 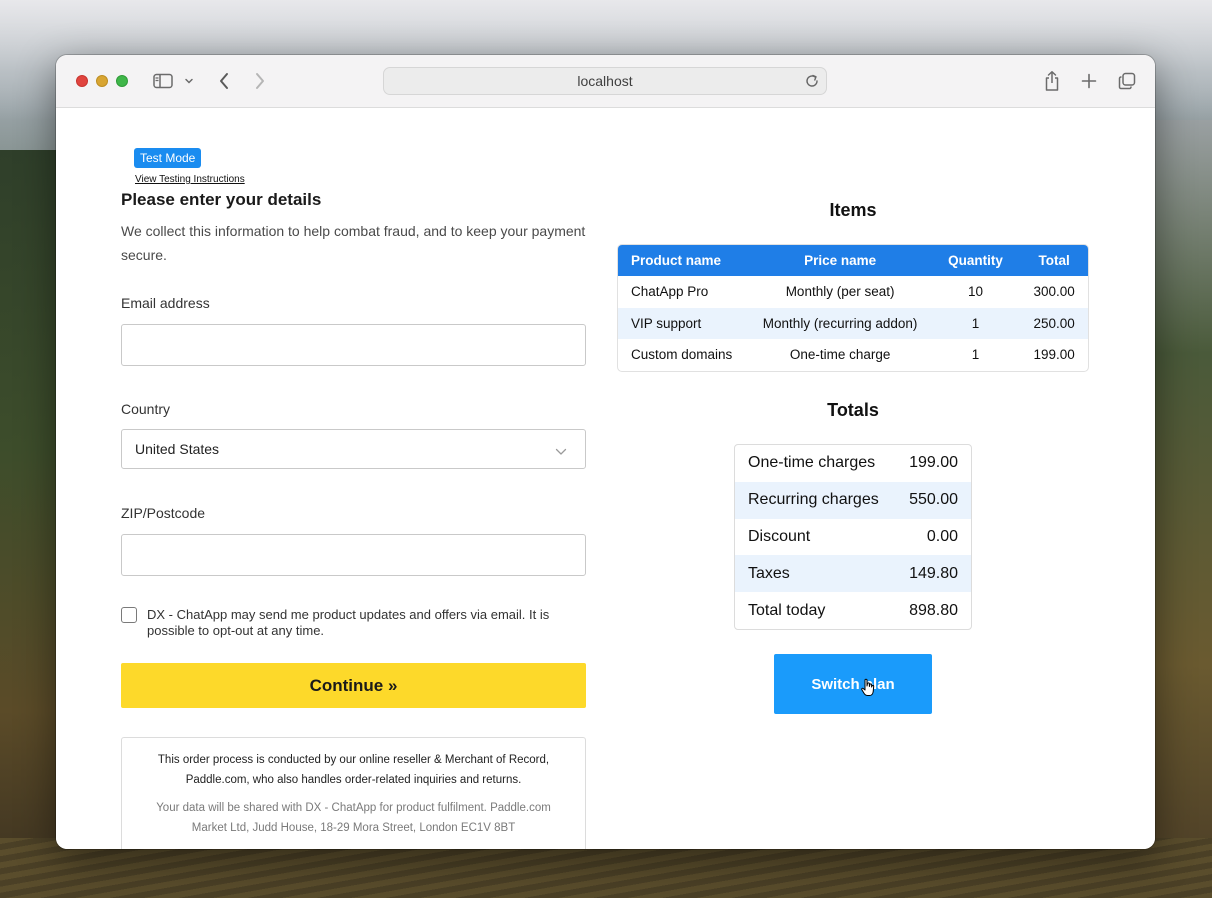 I want to click on testing-instructions-link: View Testing Instructions, so click(x=190, y=179).